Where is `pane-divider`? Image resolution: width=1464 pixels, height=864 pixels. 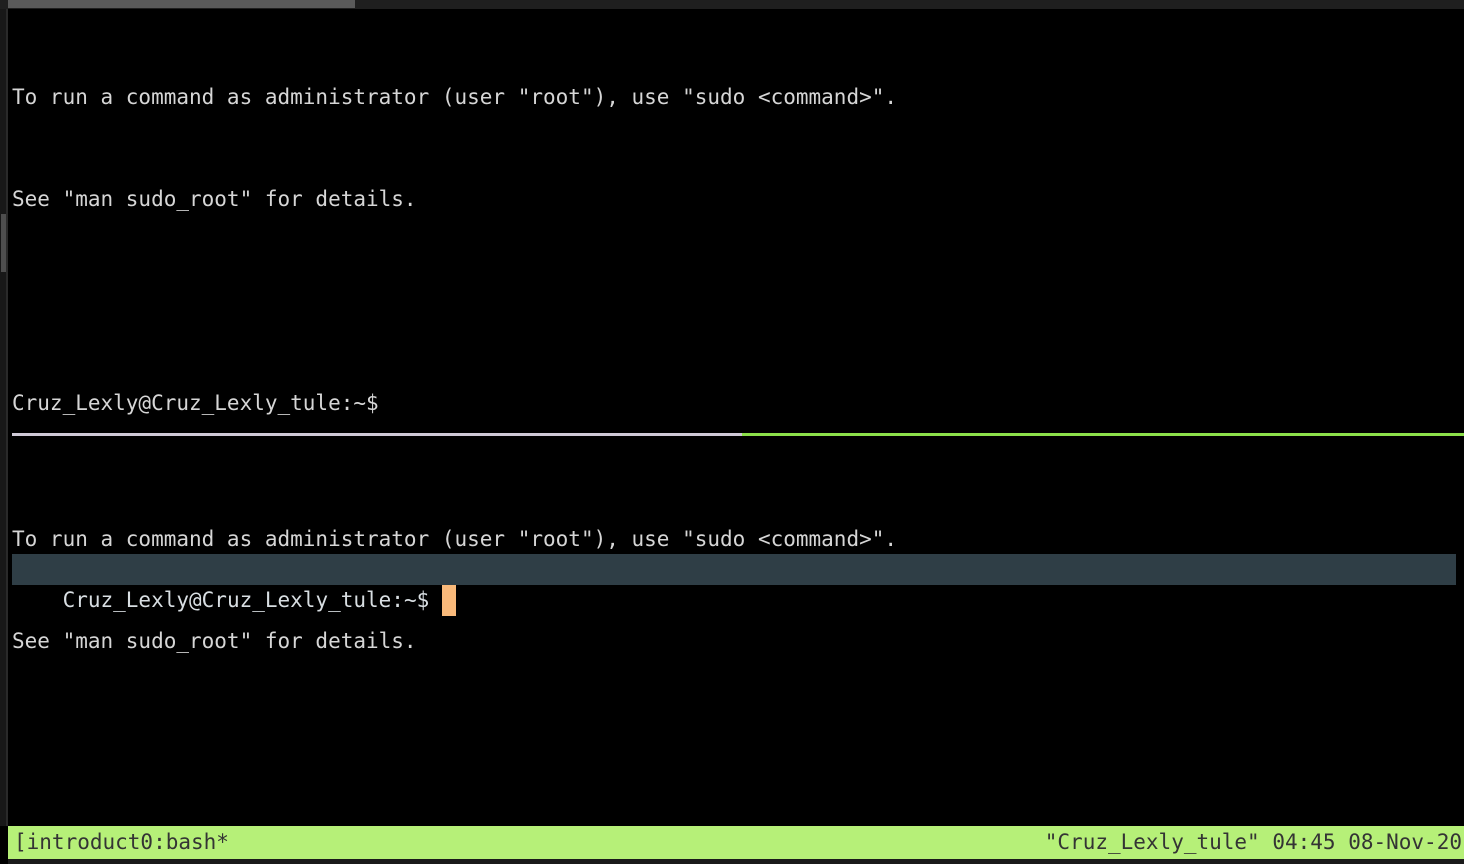 pane-divider is located at coordinates (738, 434).